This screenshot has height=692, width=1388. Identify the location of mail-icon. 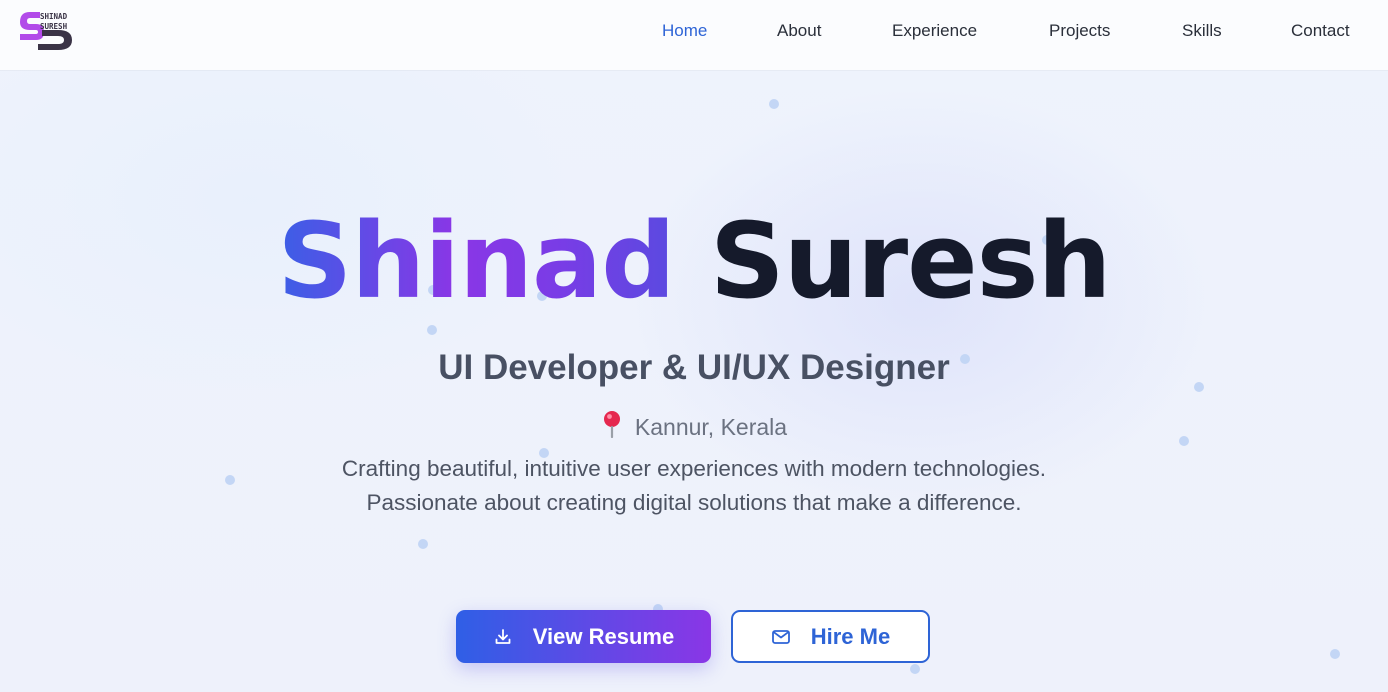
(780, 636).